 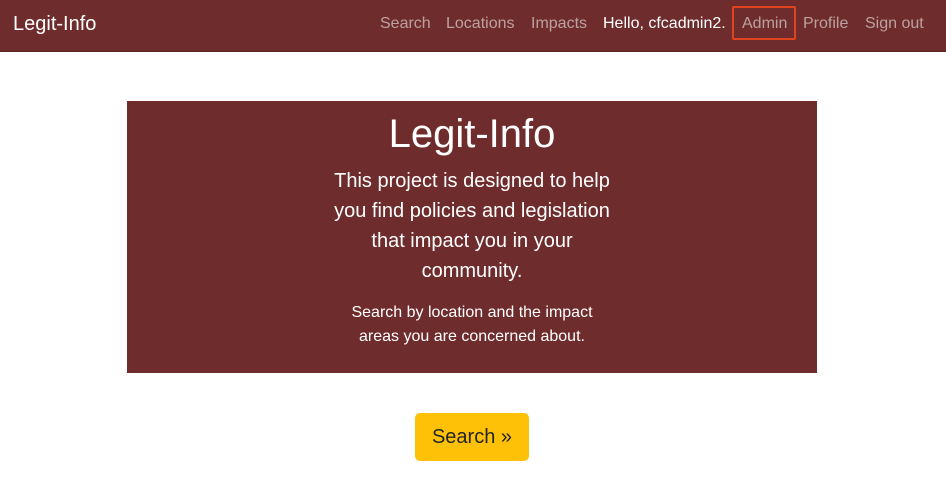 What do you see at coordinates (894, 24) in the screenshot?
I see `nav-signout-link: Sign out` at bounding box center [894, 24].